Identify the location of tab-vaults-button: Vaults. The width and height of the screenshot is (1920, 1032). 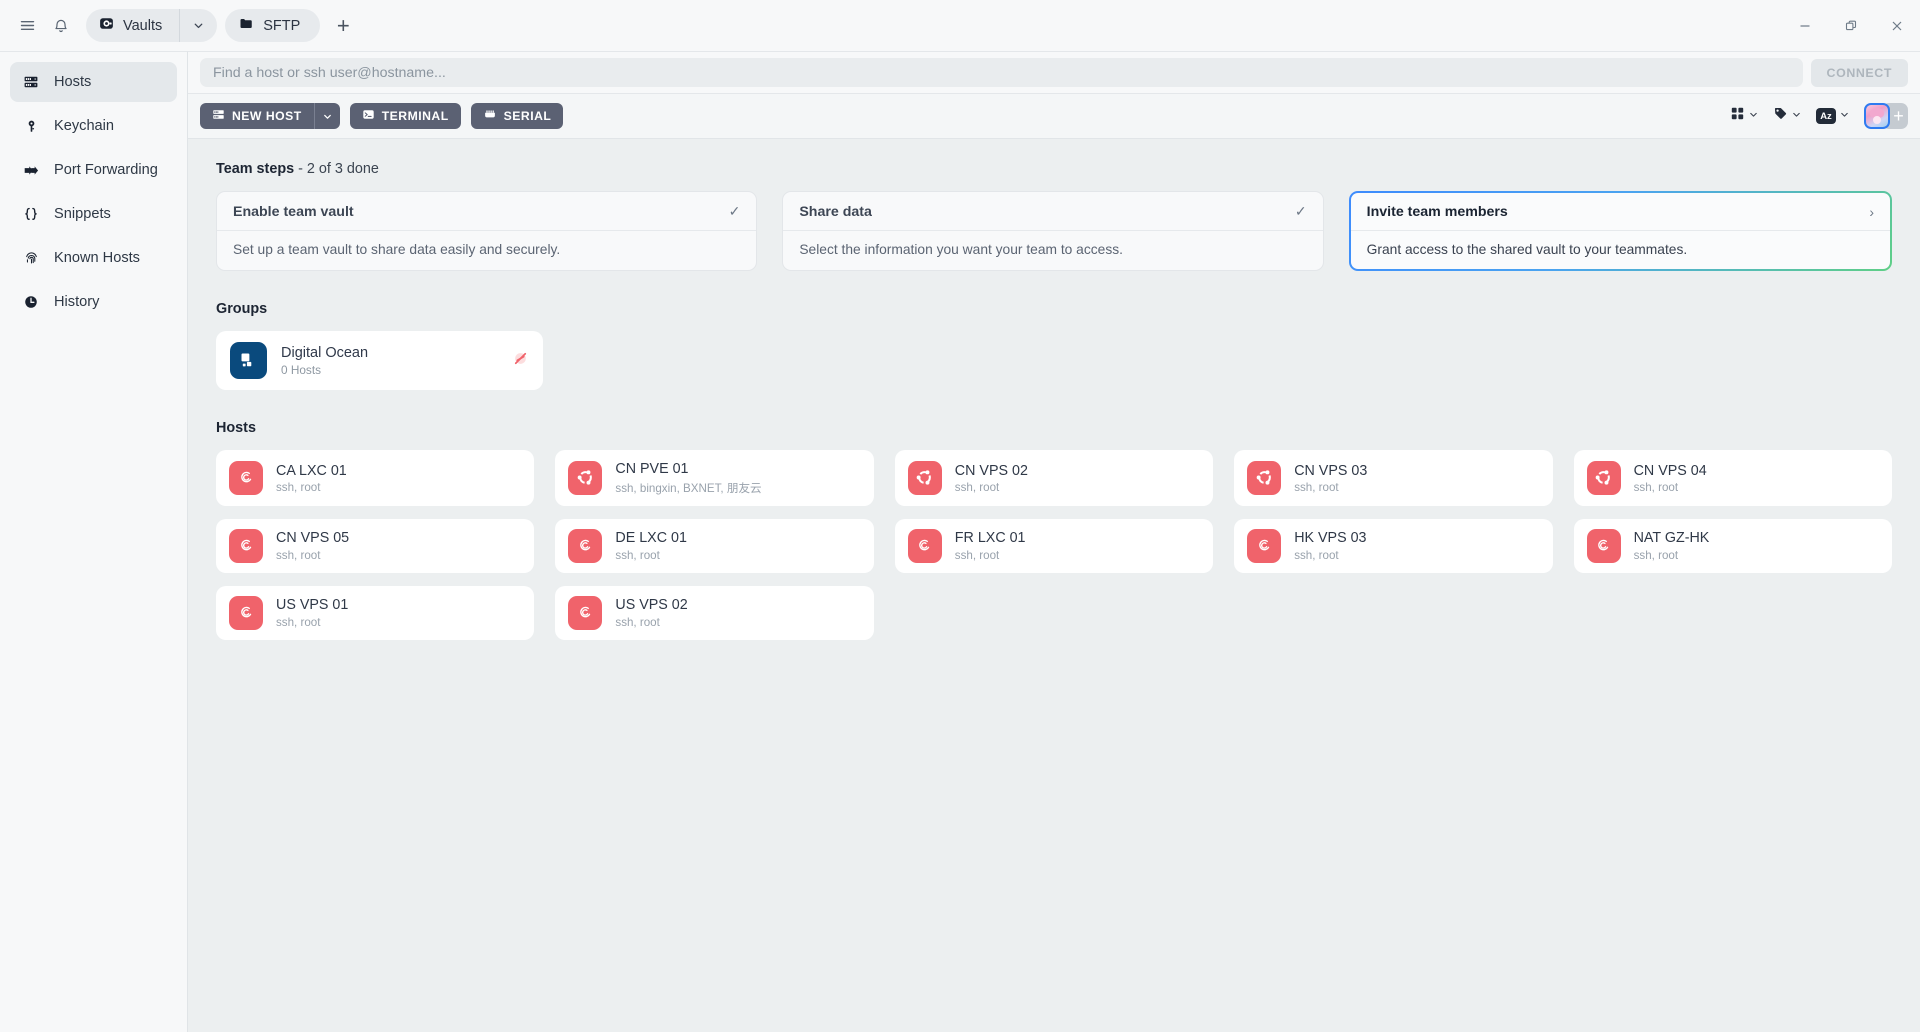
(132, 25).